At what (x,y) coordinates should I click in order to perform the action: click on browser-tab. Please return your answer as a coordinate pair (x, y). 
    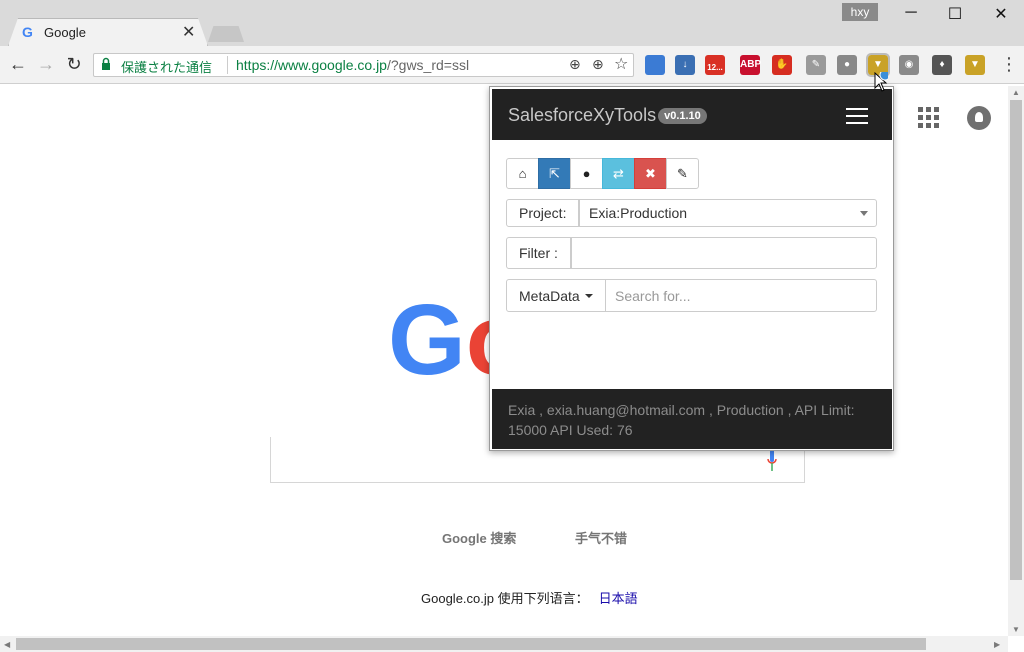
    Looking at the image, I should click on (108, 32).